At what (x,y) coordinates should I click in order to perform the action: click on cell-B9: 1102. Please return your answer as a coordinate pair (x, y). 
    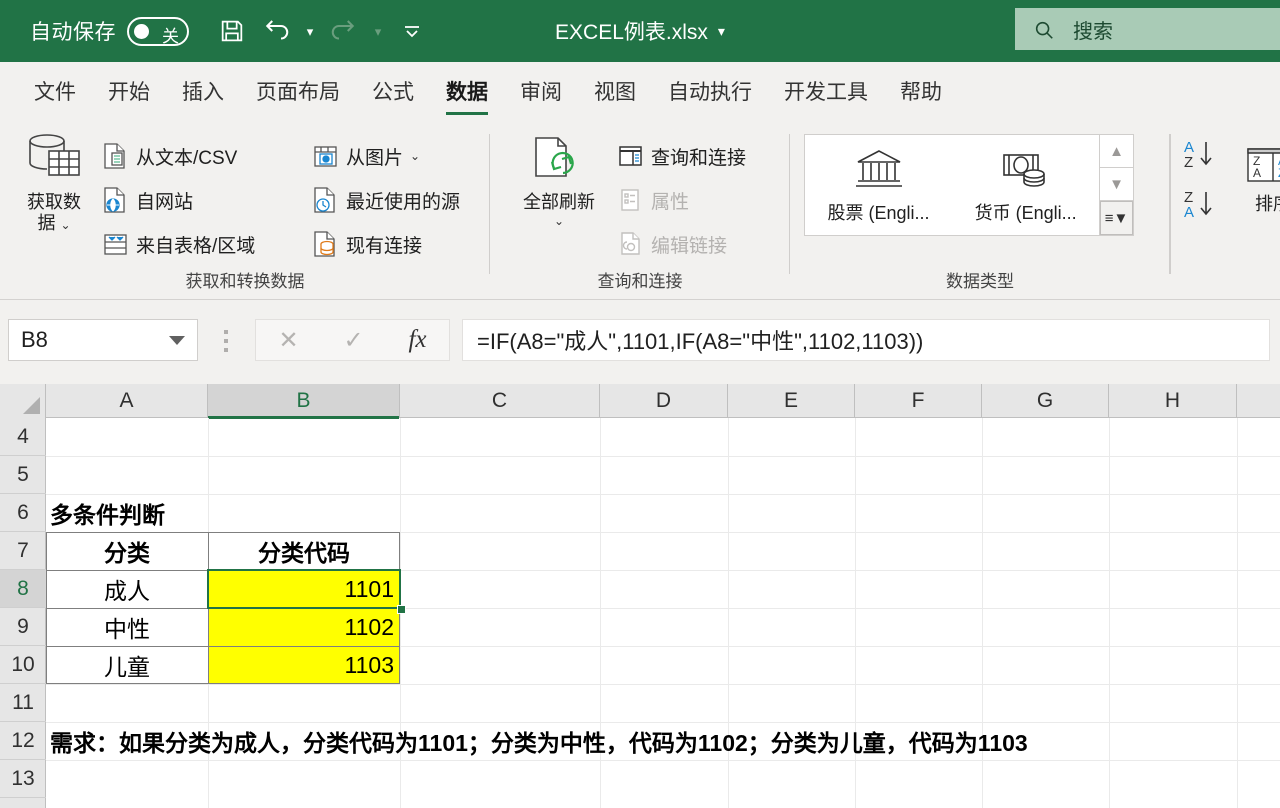
    Looking at the image, I should click on (304, 627).